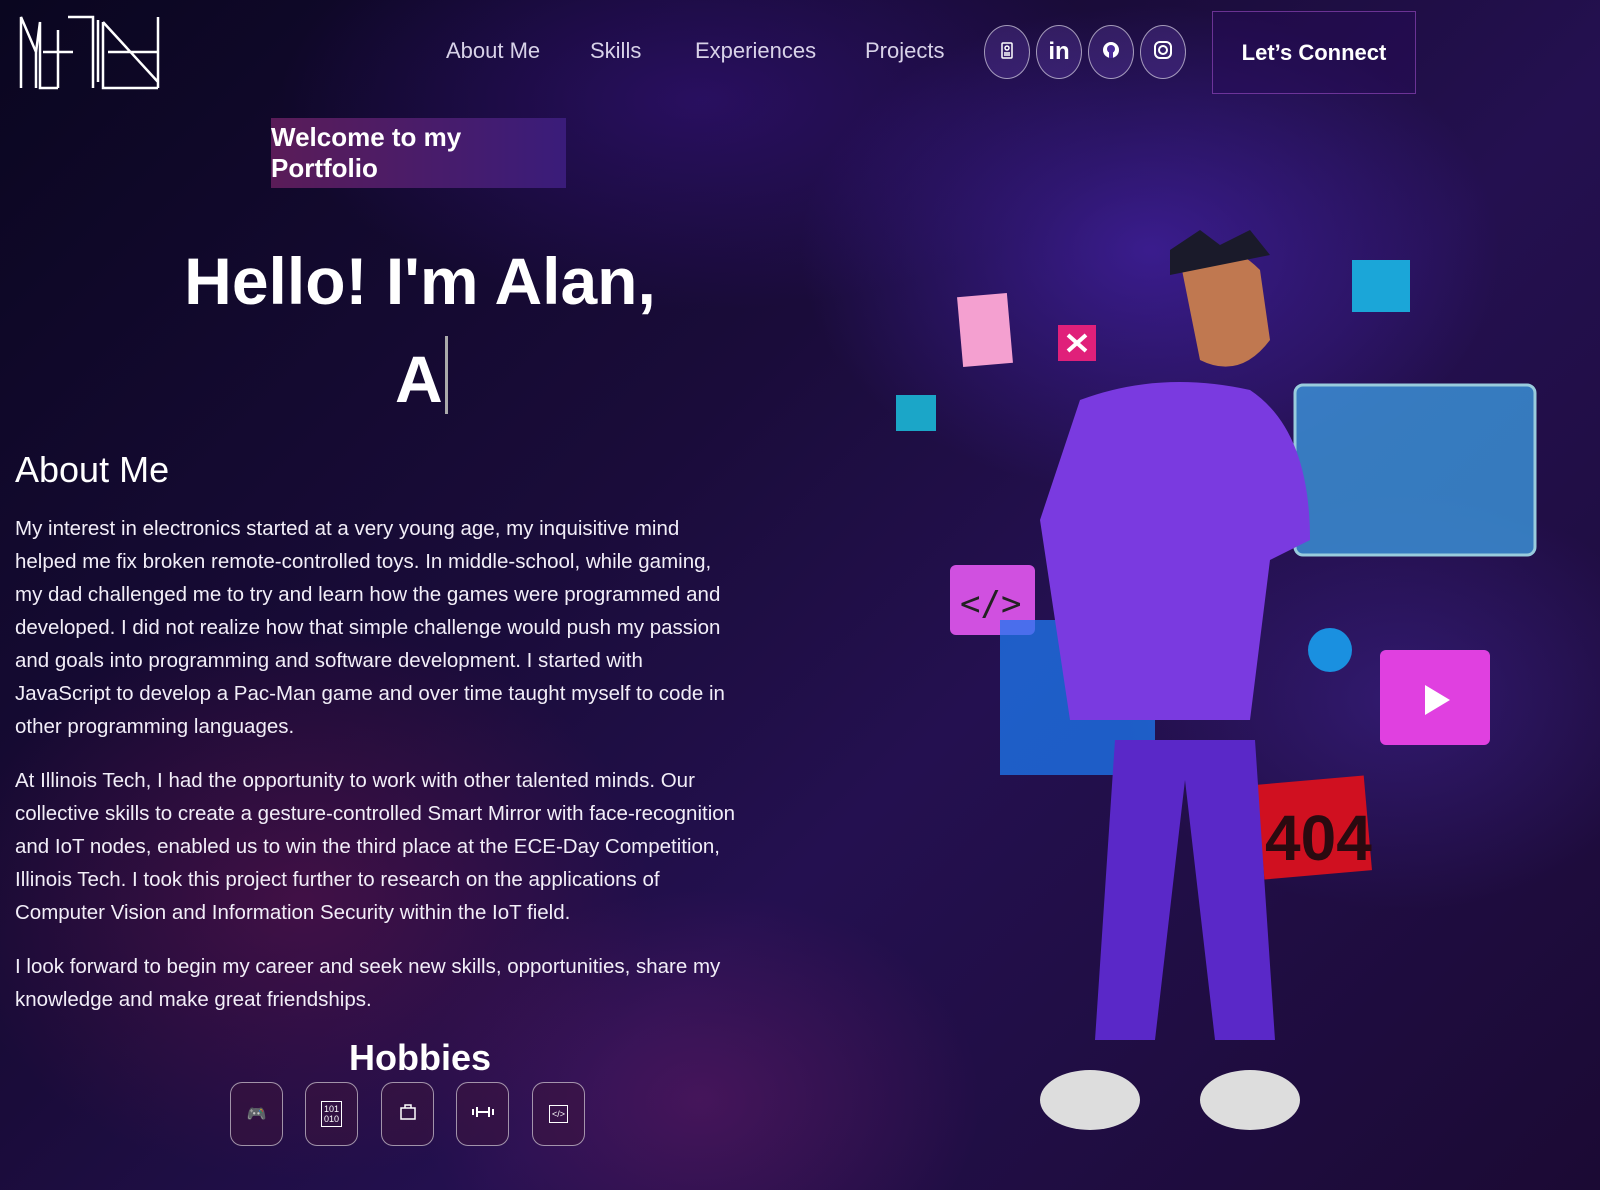 This screenshot has width=1600, height=1190. I want to click on linkedin-icon: in, so click(1059, 51).